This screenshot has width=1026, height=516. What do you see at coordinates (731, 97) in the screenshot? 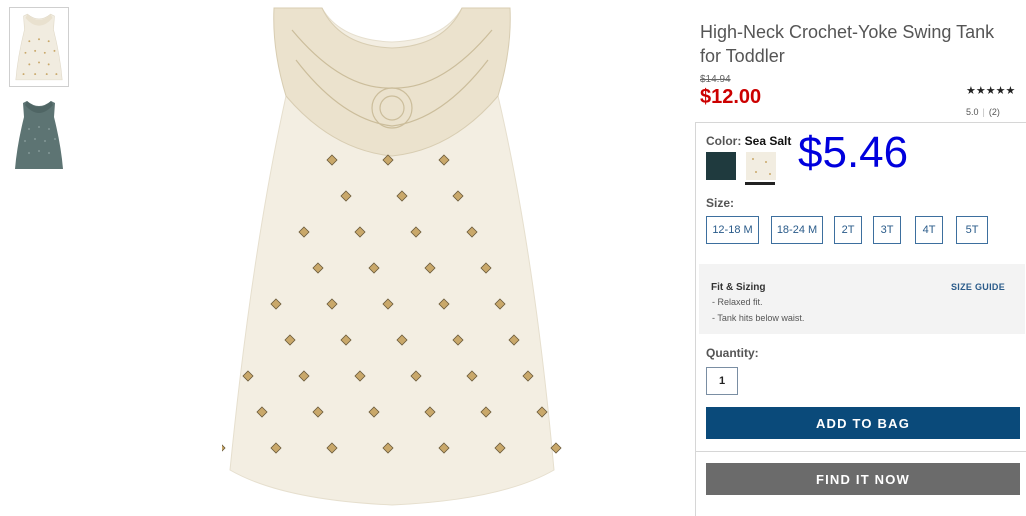
I see `sale-price: $12.00` at bounding box center [731, 97].